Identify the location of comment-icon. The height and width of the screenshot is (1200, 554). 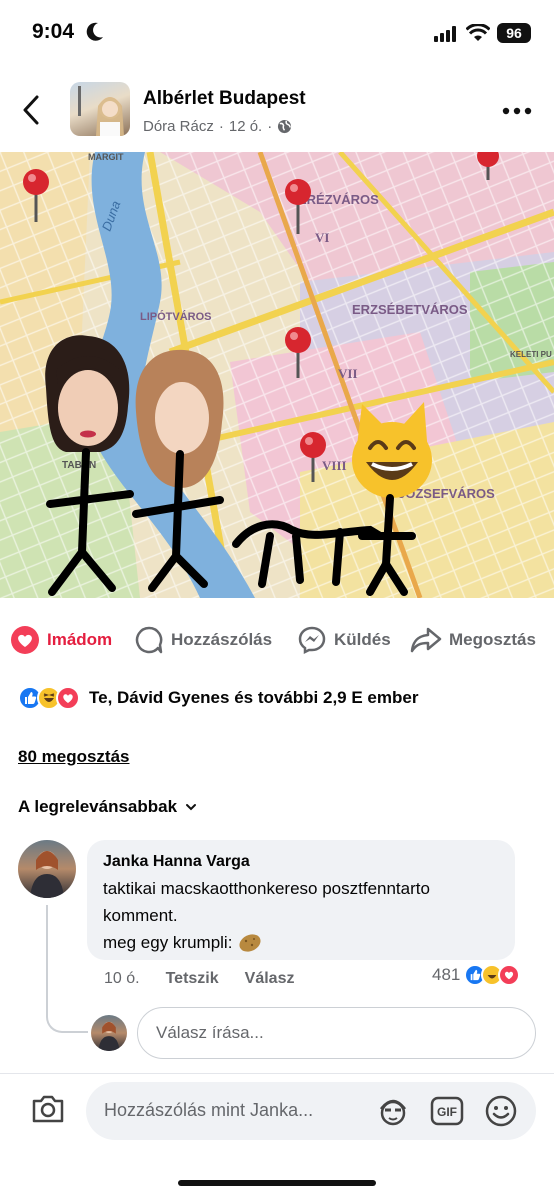
(149, 640).